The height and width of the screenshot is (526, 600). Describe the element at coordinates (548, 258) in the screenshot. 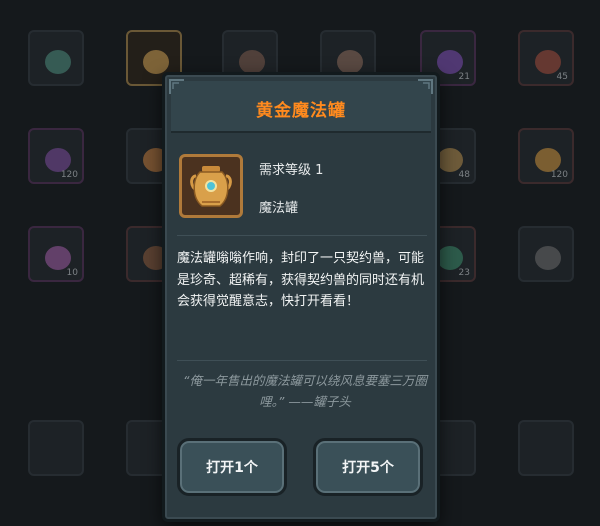

I see `rock-icon` at that location.